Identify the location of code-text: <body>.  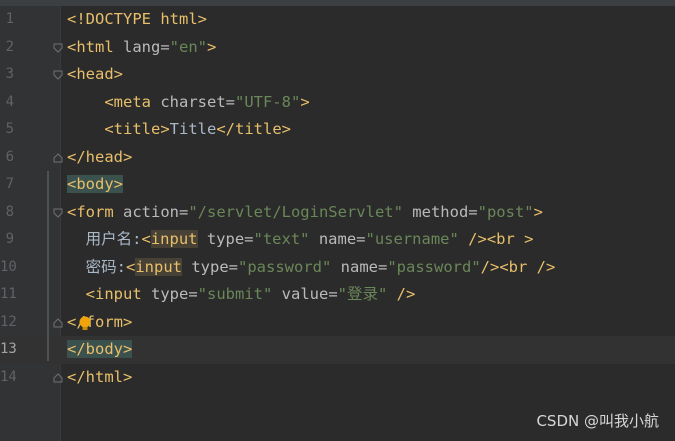
(95, 185).